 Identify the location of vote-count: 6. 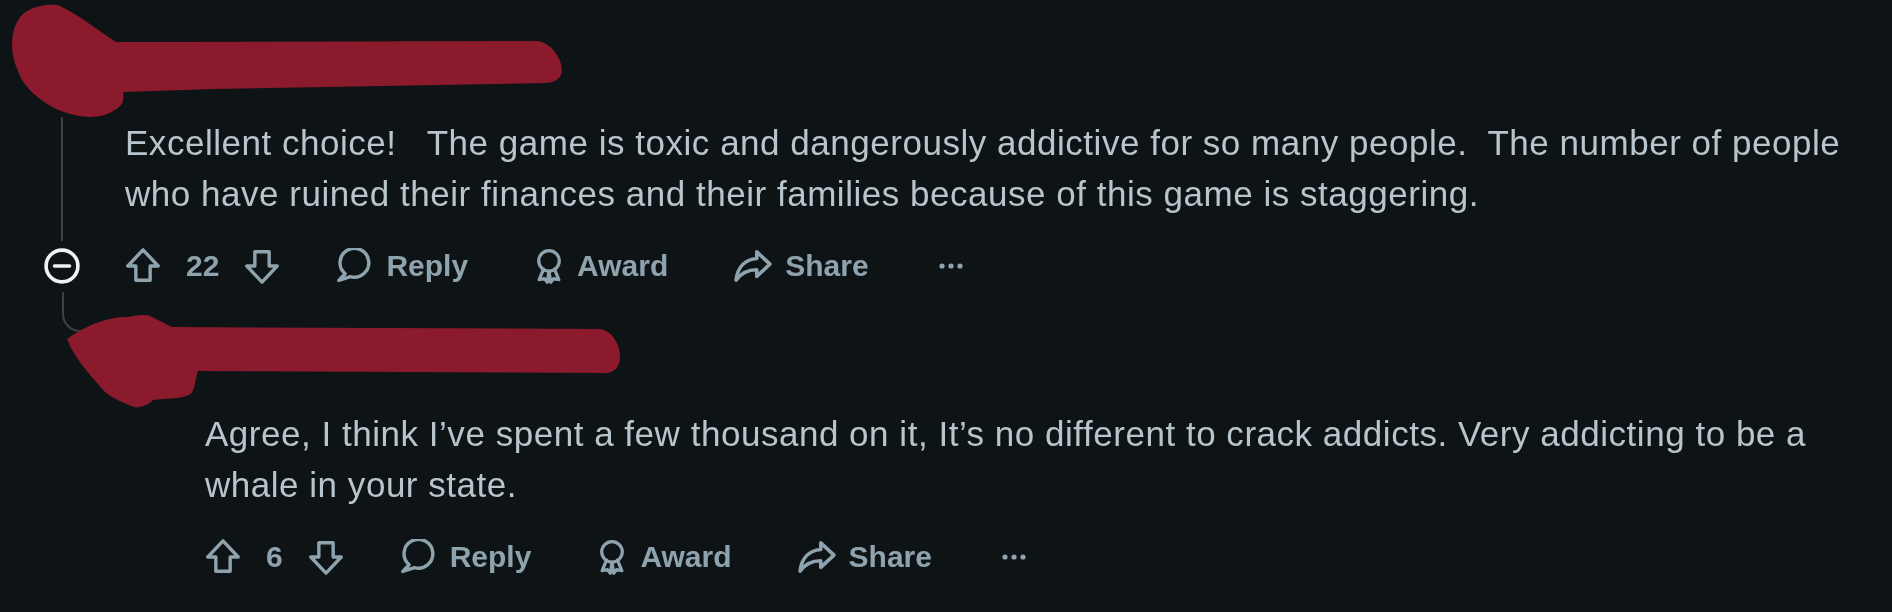
(274, 557).